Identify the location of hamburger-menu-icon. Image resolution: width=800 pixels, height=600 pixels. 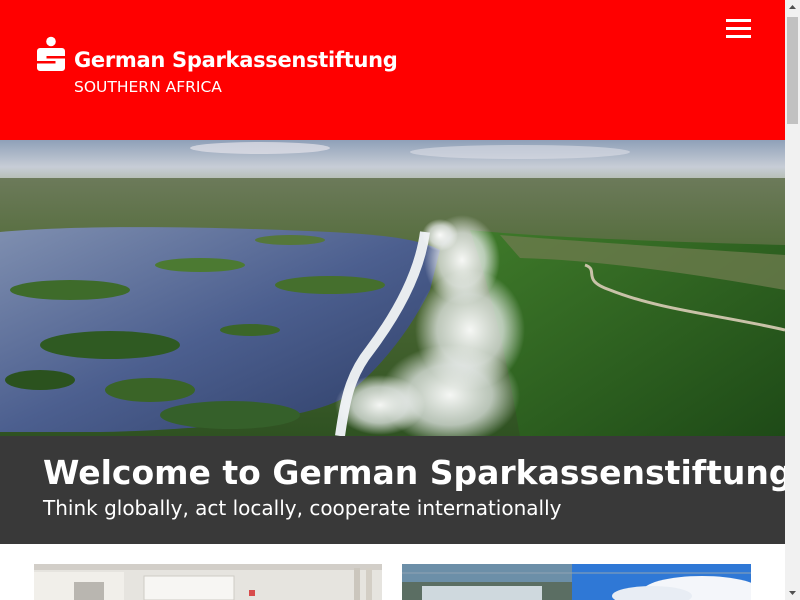
(739, 30).